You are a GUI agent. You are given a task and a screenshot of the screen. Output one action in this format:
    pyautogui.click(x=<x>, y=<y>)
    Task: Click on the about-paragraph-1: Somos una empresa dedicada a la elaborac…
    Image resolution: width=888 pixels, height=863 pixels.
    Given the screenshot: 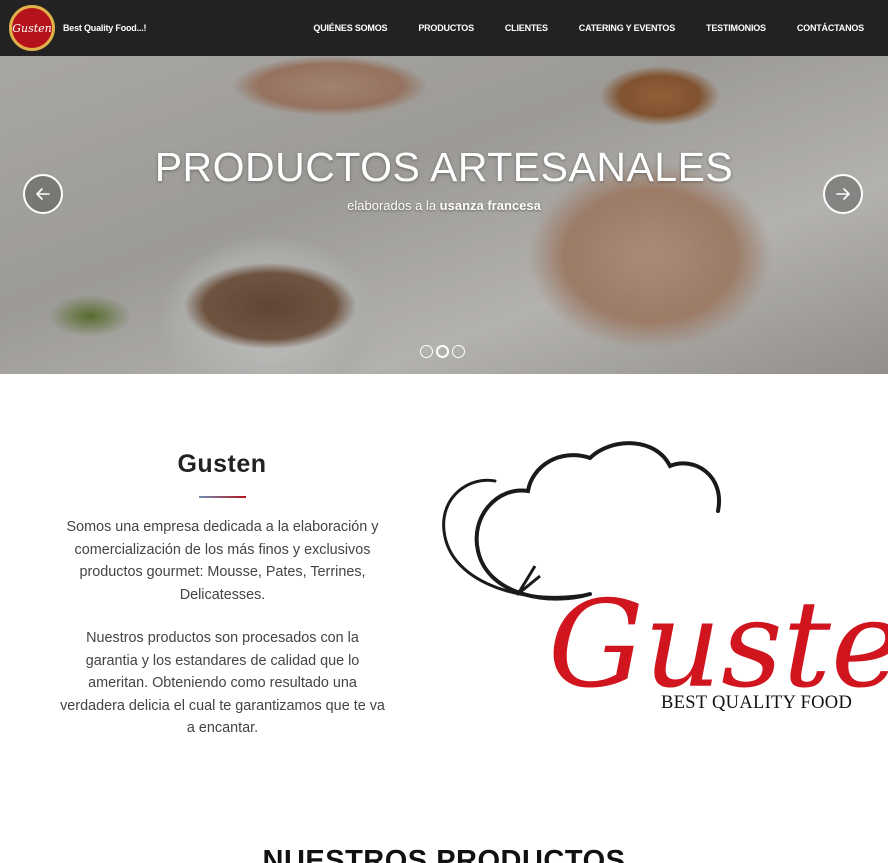 What is the action you would take?
    pyautogui.click(x=222, y=561)
    